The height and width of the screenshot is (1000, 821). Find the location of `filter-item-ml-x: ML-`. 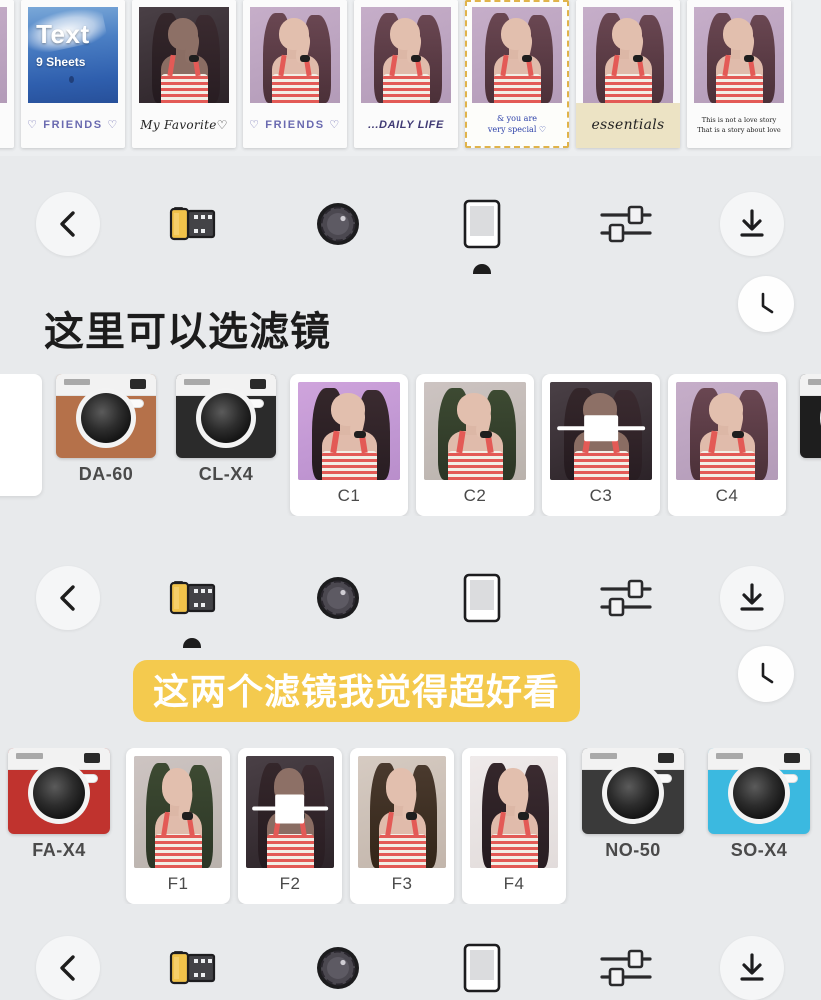

filter-item-ml-x: ML- is located at coordinates (807, 429).